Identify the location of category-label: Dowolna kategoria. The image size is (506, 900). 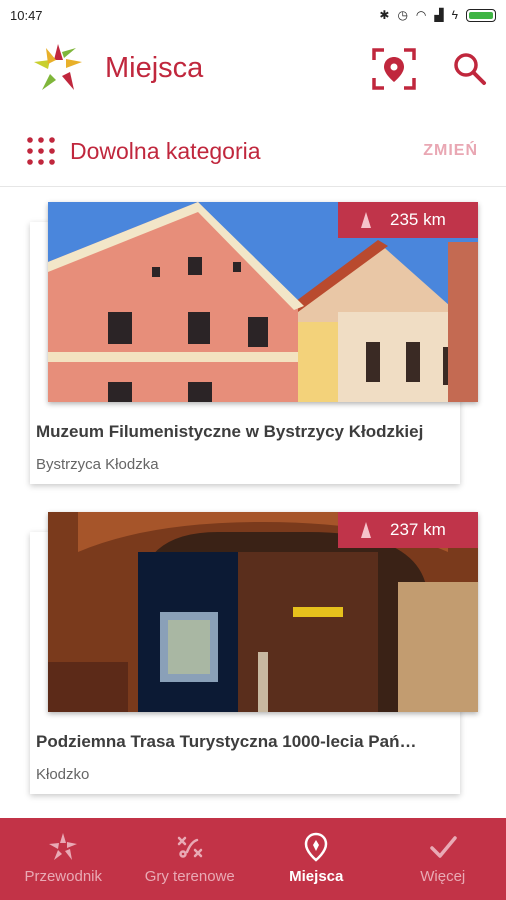
(165, 151).